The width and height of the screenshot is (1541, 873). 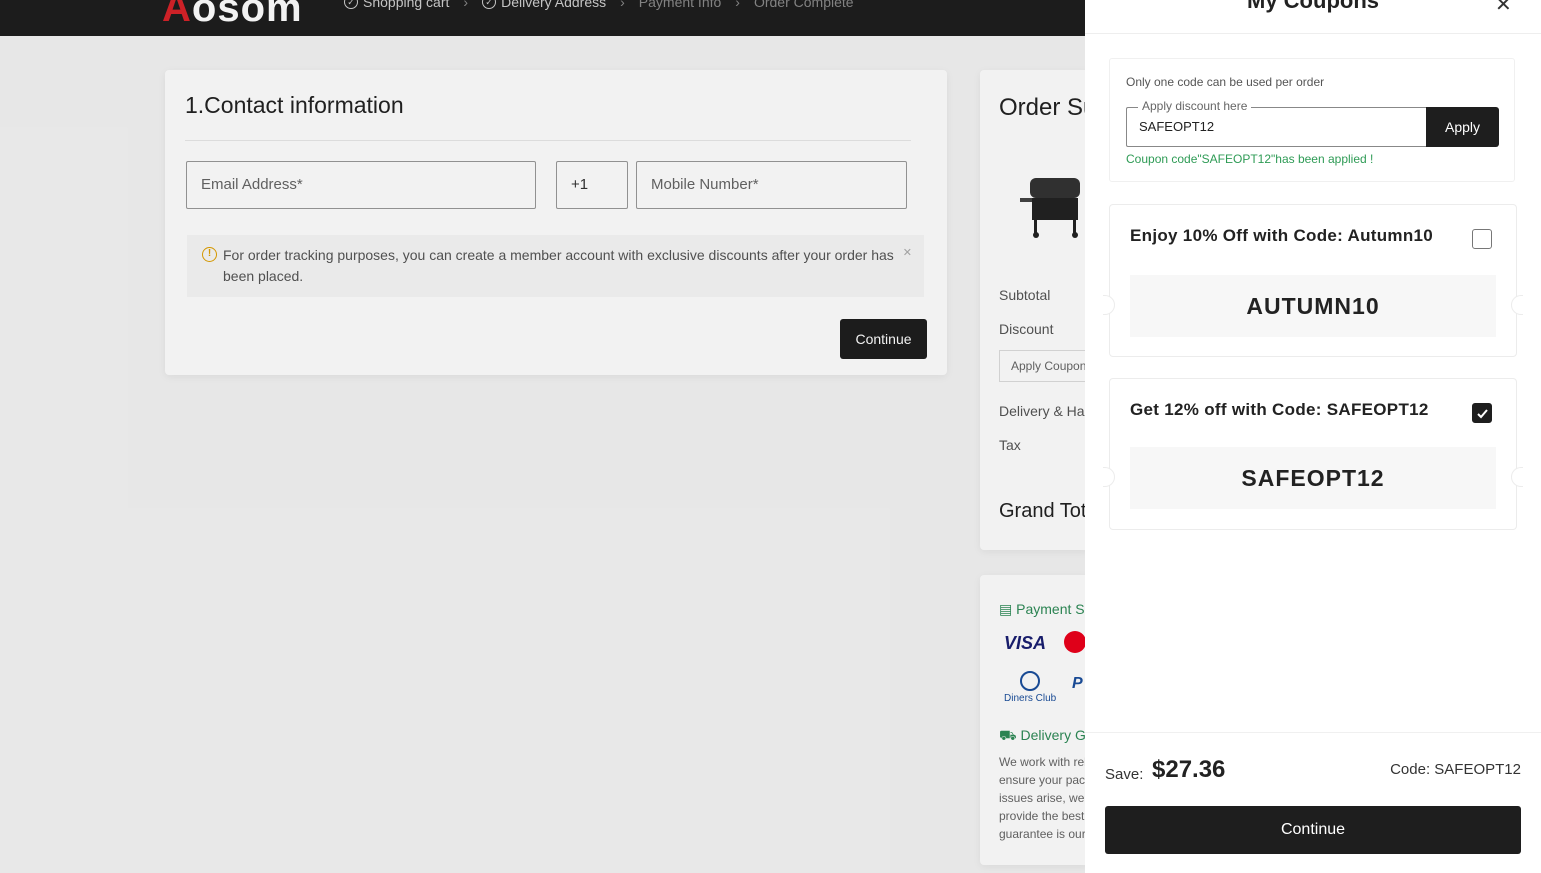 What do you see at coordinates (1482, 239) in the screenshot?
I see `coupon-checkbox` at bounding box center [1482, 239].